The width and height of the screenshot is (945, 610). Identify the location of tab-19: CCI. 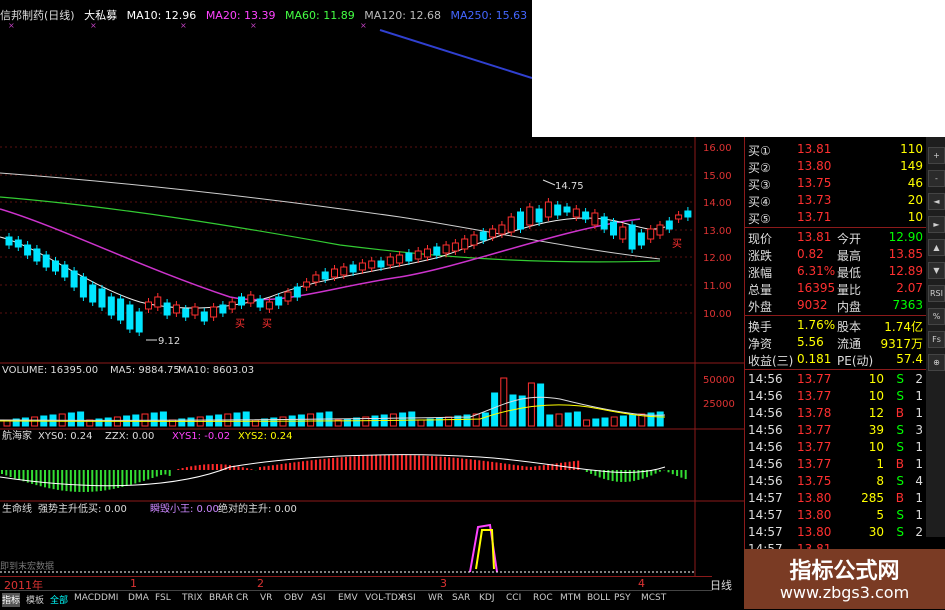
(513, 600).